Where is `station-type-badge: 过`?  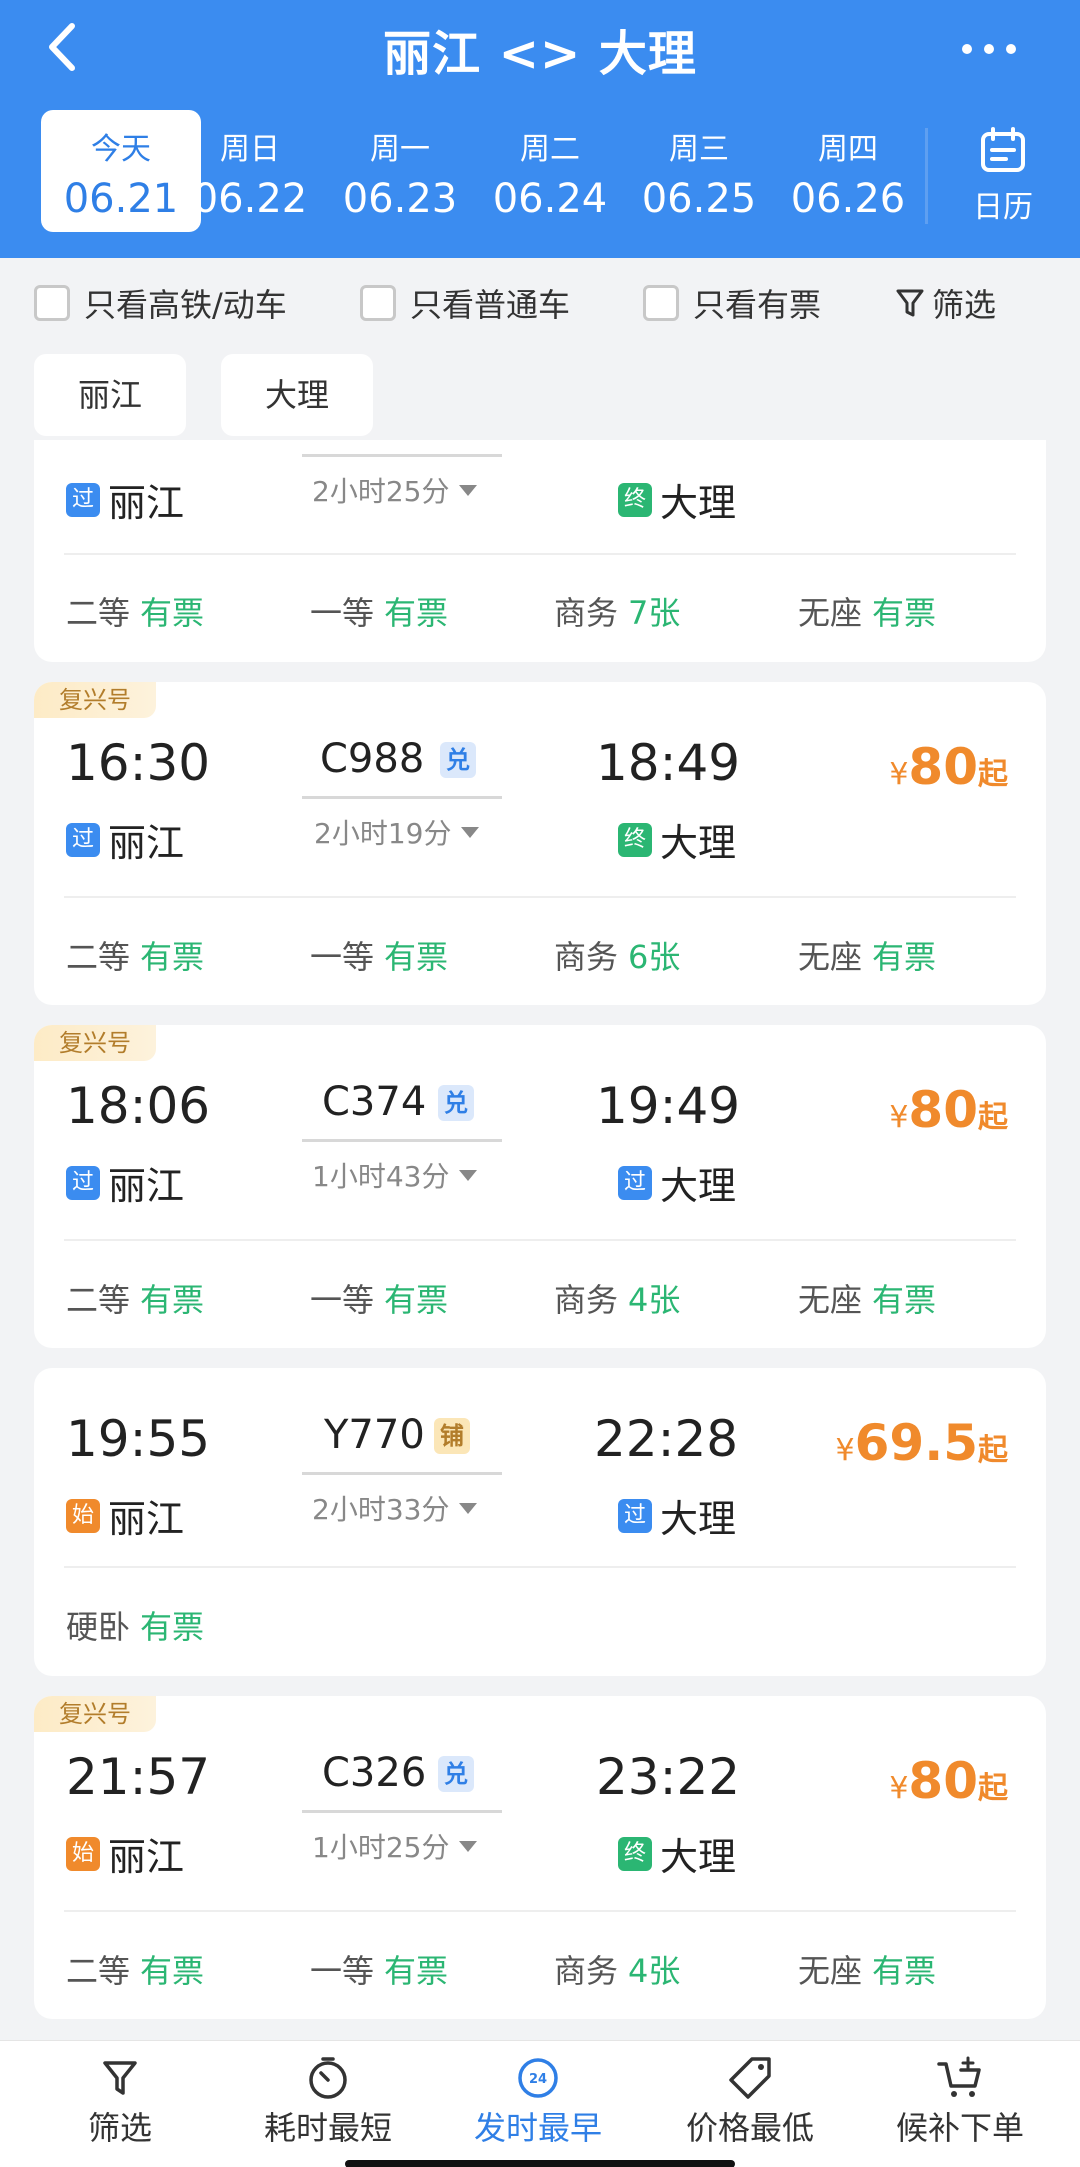
station-type-badge: 过 is located at coordinates (83, 1182).